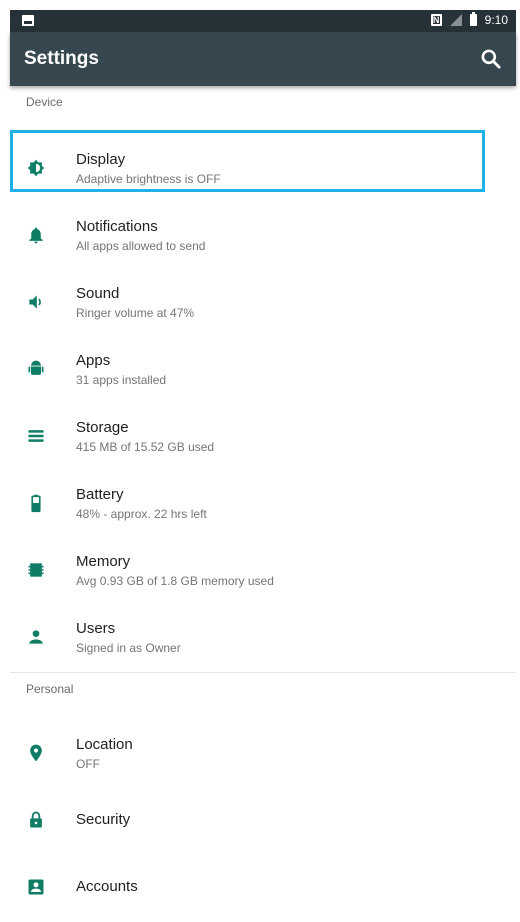  Describe the element at coordinates (100, 494) in the screenshot. I see `item-label: Battery` at that location.